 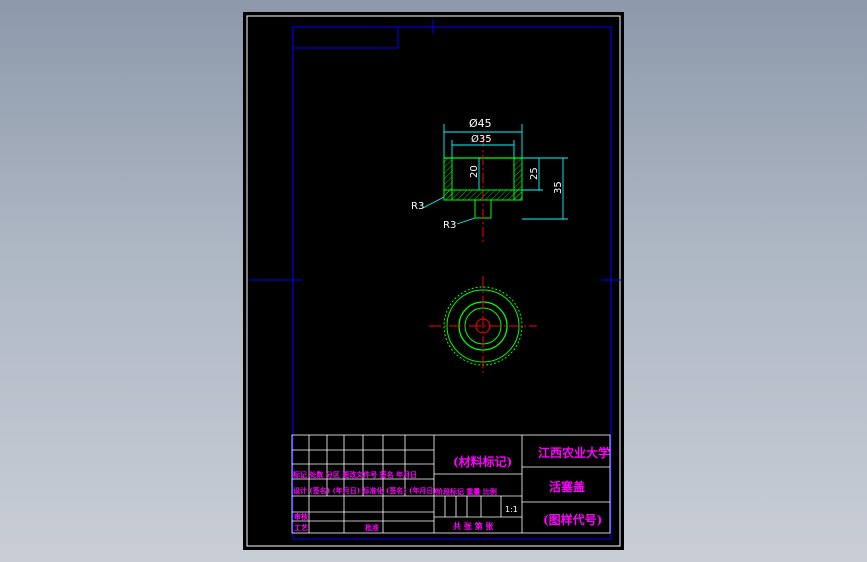 What do you see at coordinates (473, 526) in the screenshot?
I see `sheet-count: 共 张 第 张` at bounding box center [473, 526].